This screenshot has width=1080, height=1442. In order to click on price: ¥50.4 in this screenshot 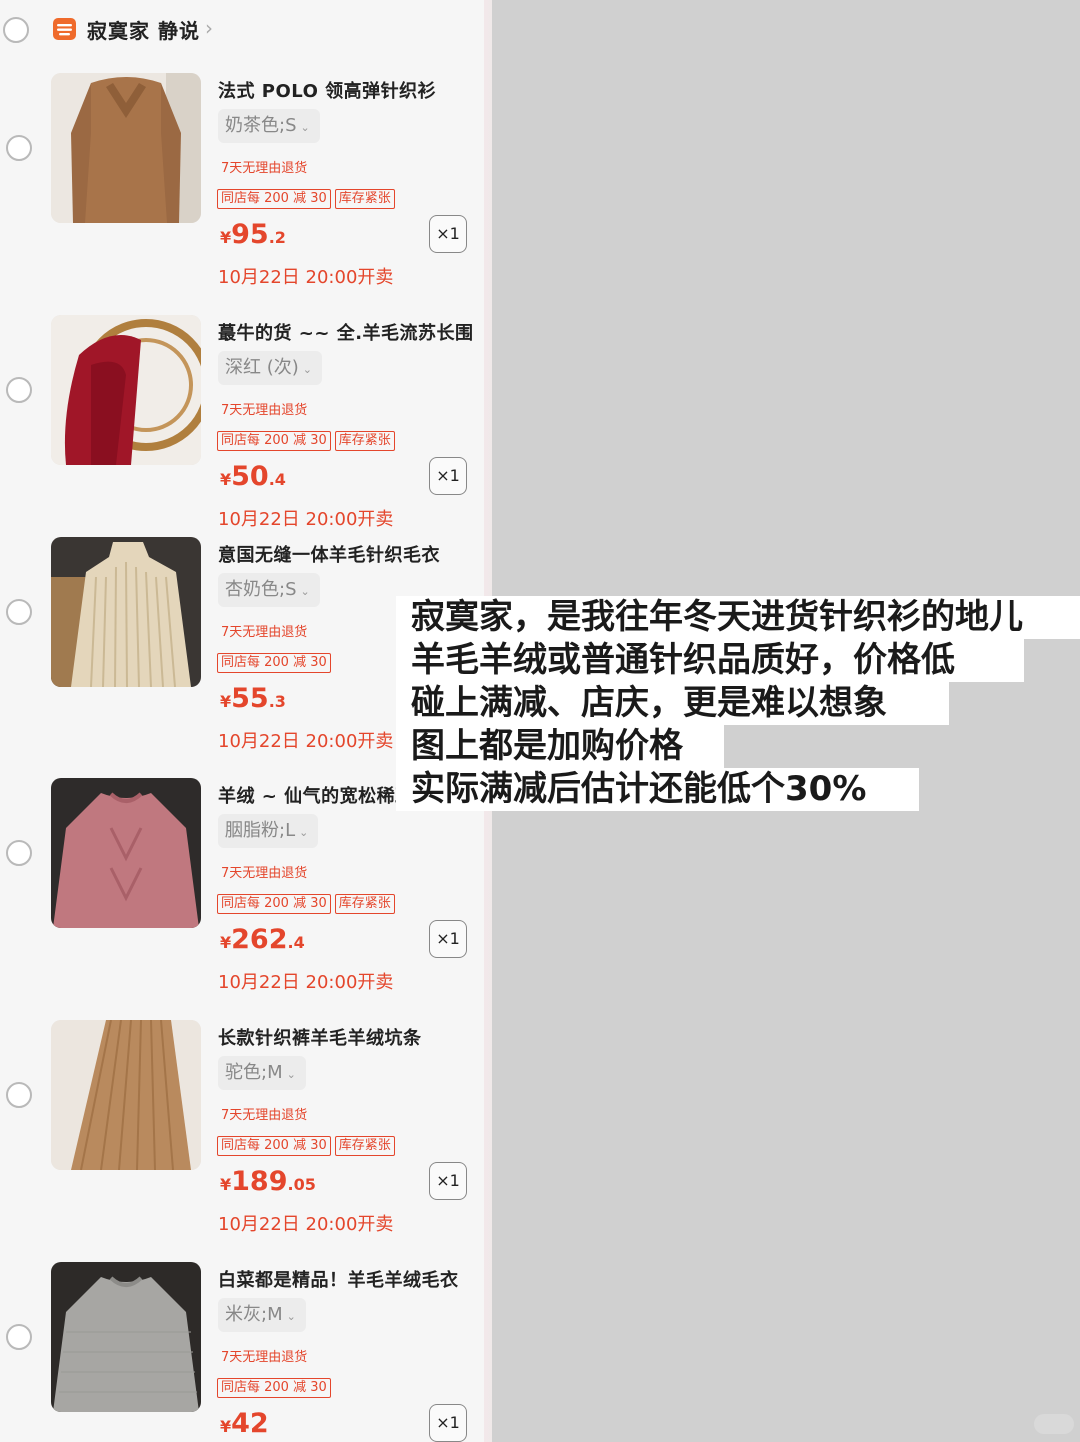, I will do `click(253, 476)`.